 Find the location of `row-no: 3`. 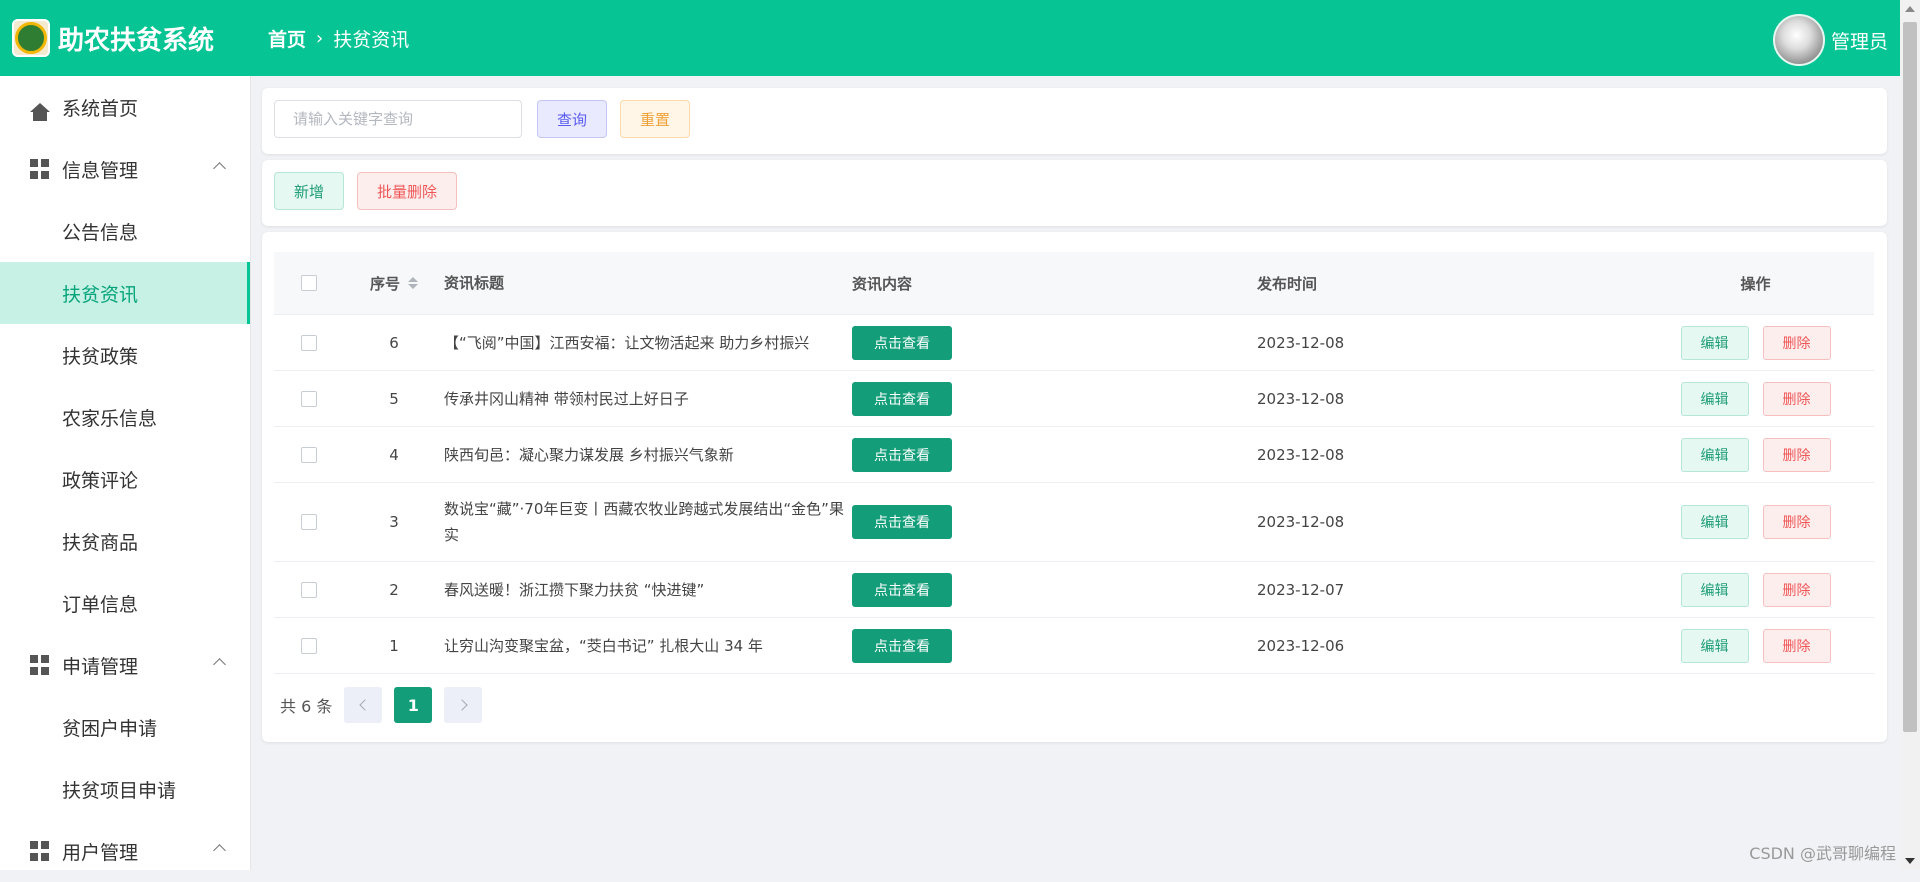

row-no: 3 is located at coordinates (394, 522).